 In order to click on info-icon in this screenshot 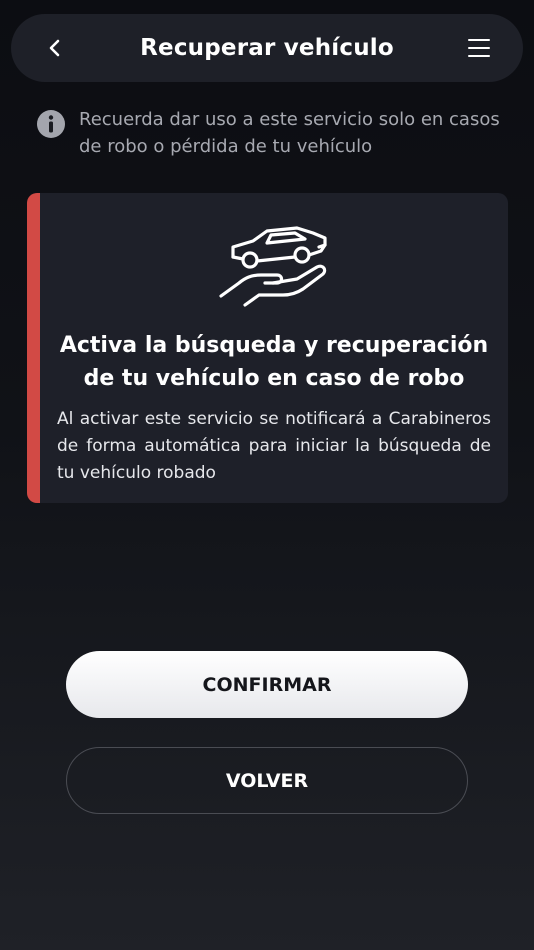, I will do `click(51, 124)`.